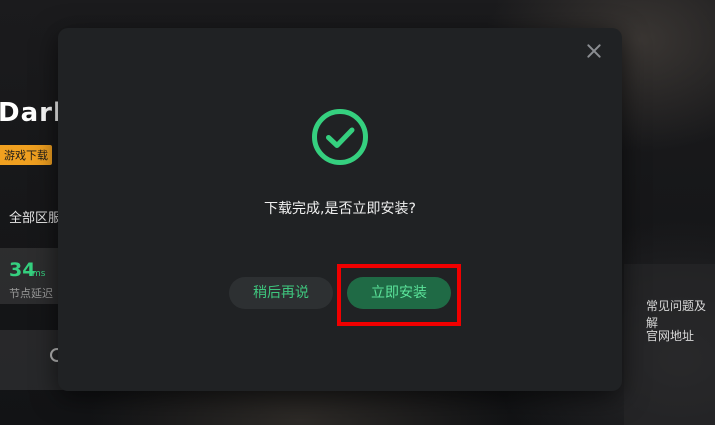  I want to click on download-tag: 游戏下载, so click(26, 155).